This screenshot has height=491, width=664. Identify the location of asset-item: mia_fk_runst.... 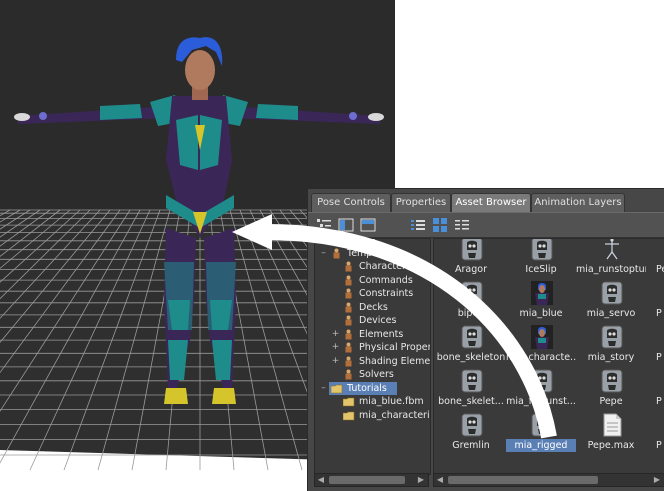
(541, 389).